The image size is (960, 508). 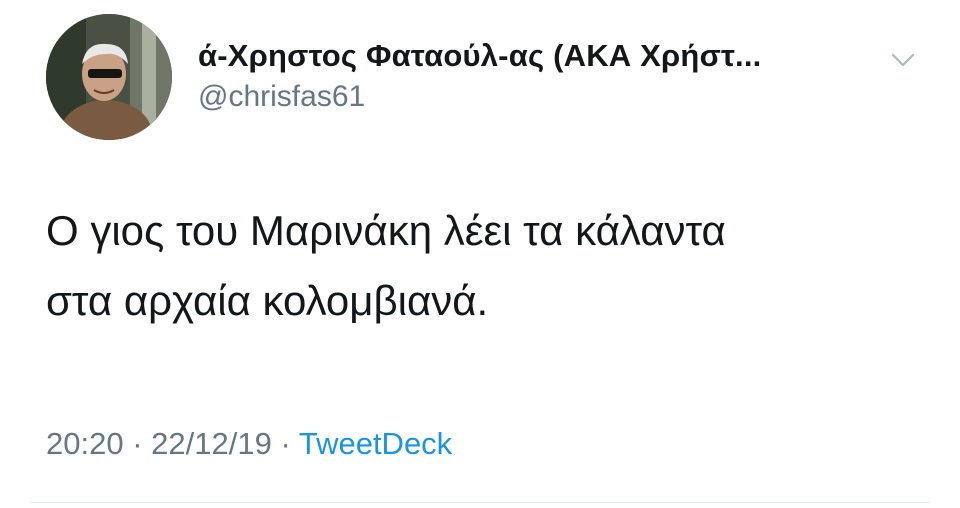 I want to click on tweet-source-link: TweetDeck, so click(x=375, y=443).